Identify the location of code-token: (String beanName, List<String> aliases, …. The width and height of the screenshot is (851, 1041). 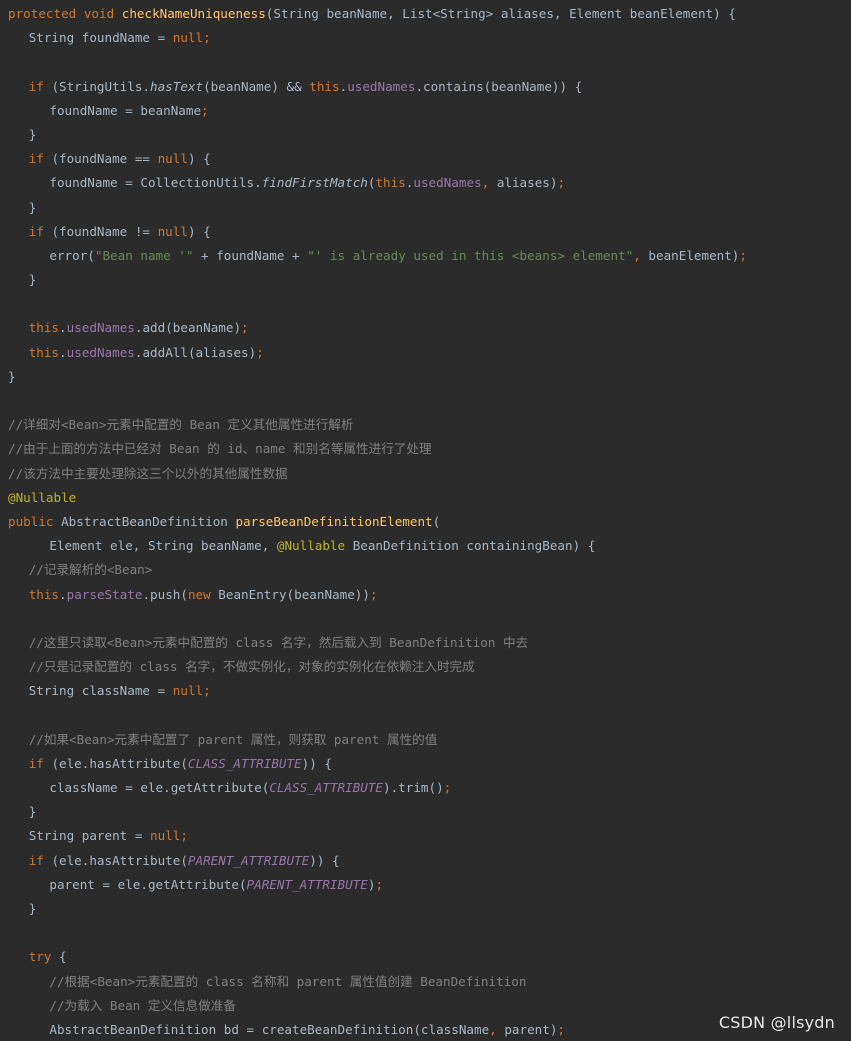
(500, 13).